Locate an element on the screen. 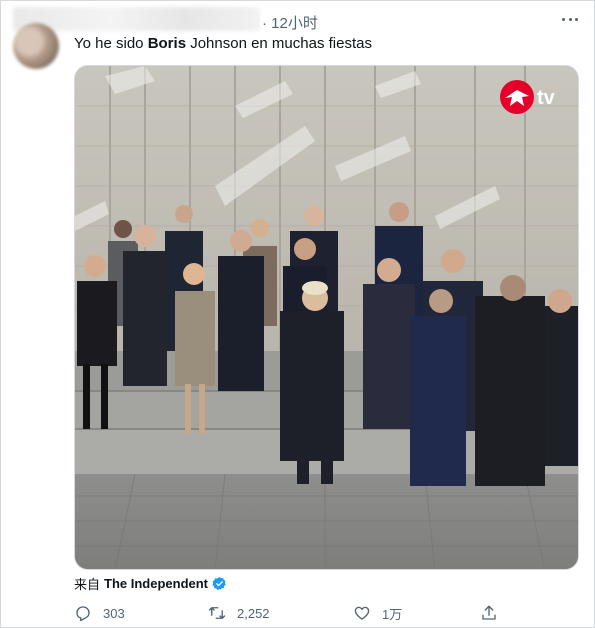  source-account-link: The Independent is located at coordinates (156, 583).